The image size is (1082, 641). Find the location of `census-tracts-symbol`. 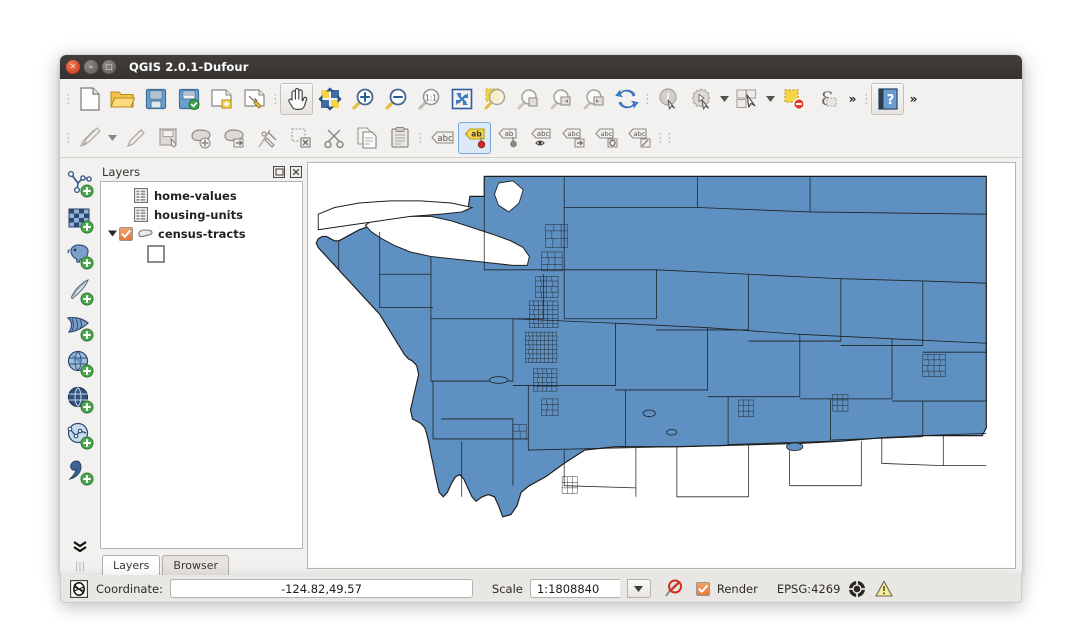

census-tracts-symbol is located at coordinates (156, 254).